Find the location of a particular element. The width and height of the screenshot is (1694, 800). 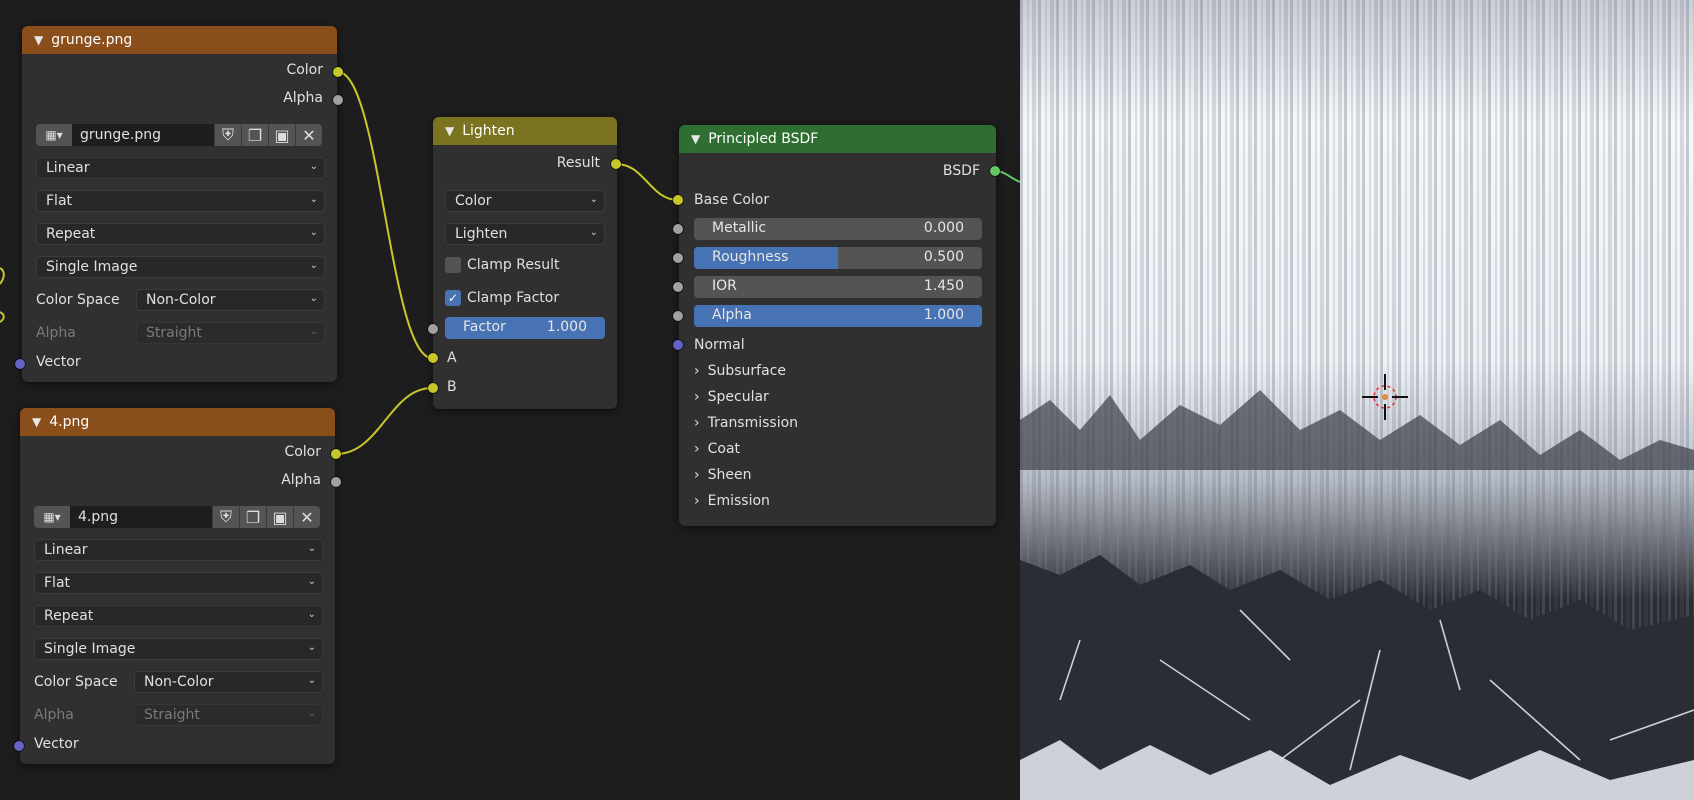

image-selector: ▦▾ grunge.png ⛨ ❐ ▣ ✕ is located at coordinates (179, 135).